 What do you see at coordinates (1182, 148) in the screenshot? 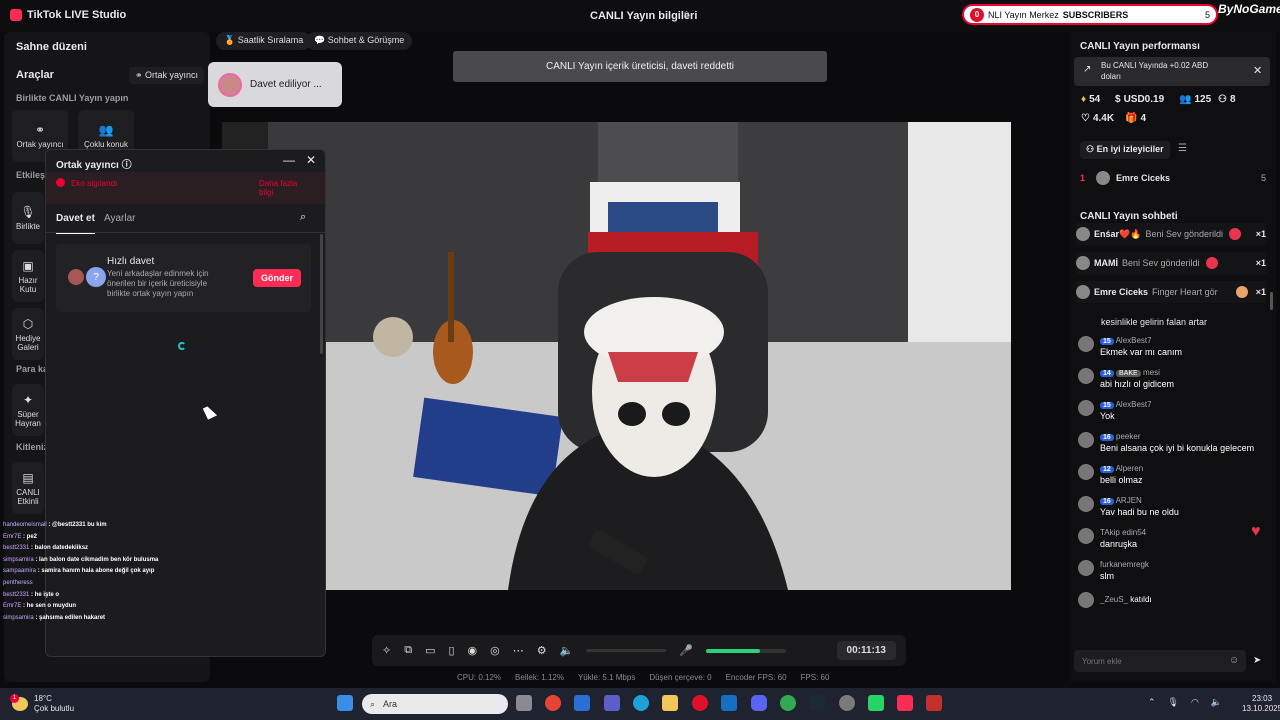
I see `list-icon: ☰` at bounding box center [1182, 148].